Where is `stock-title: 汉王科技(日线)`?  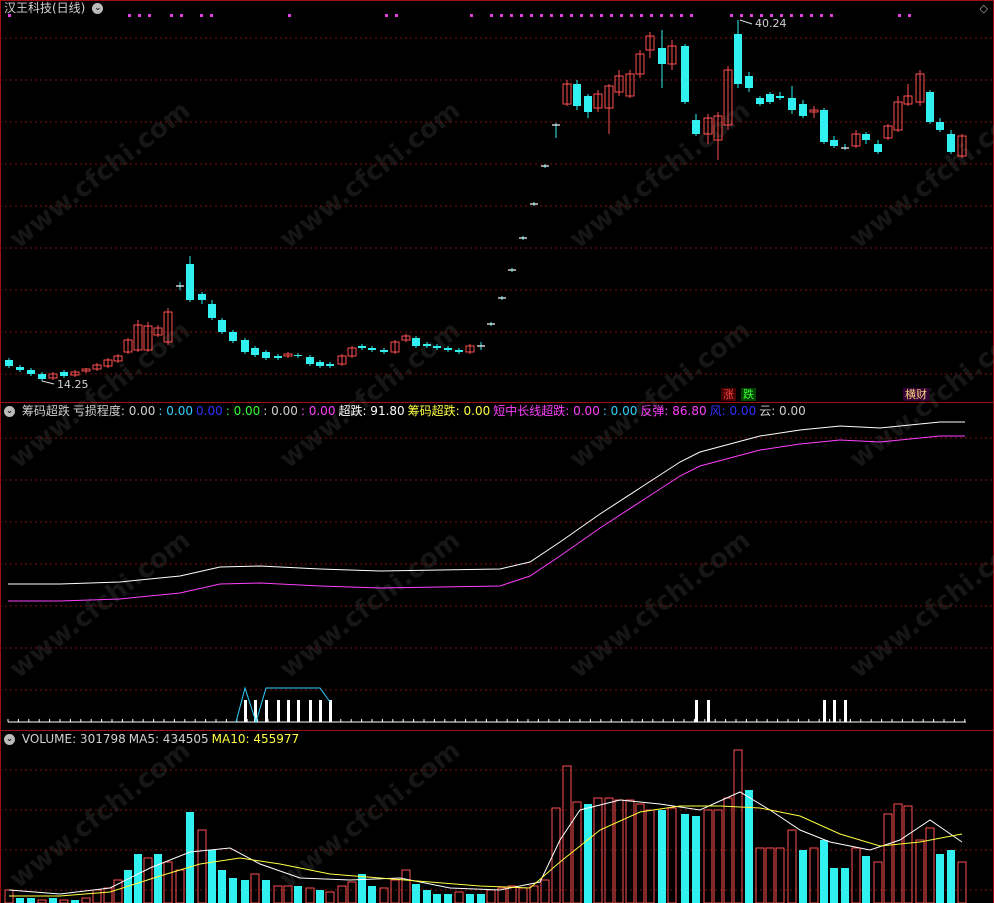 stock-title: 汉王科技(日线) is located at coordinates (44, 8).